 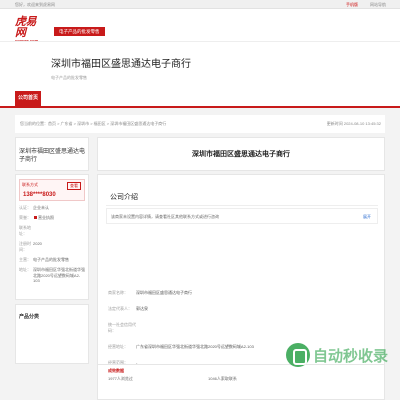 What do you see at coordinates (124, 197) in the screenshot?
I see `intro-title: 公司介绍` at bounding box center [124, 197].